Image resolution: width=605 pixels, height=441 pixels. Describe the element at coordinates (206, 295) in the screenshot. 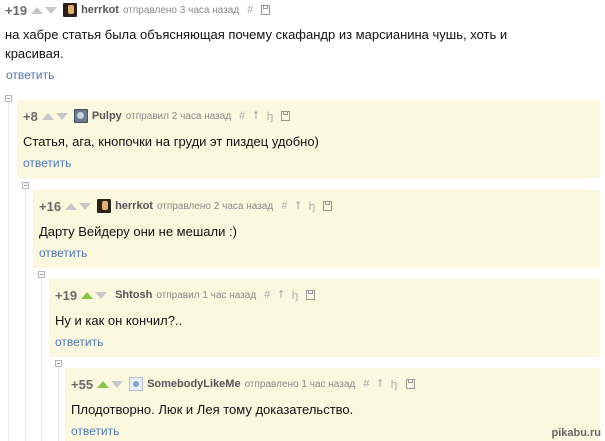

I see `comment-time: отправил 1 час назад` at that location.